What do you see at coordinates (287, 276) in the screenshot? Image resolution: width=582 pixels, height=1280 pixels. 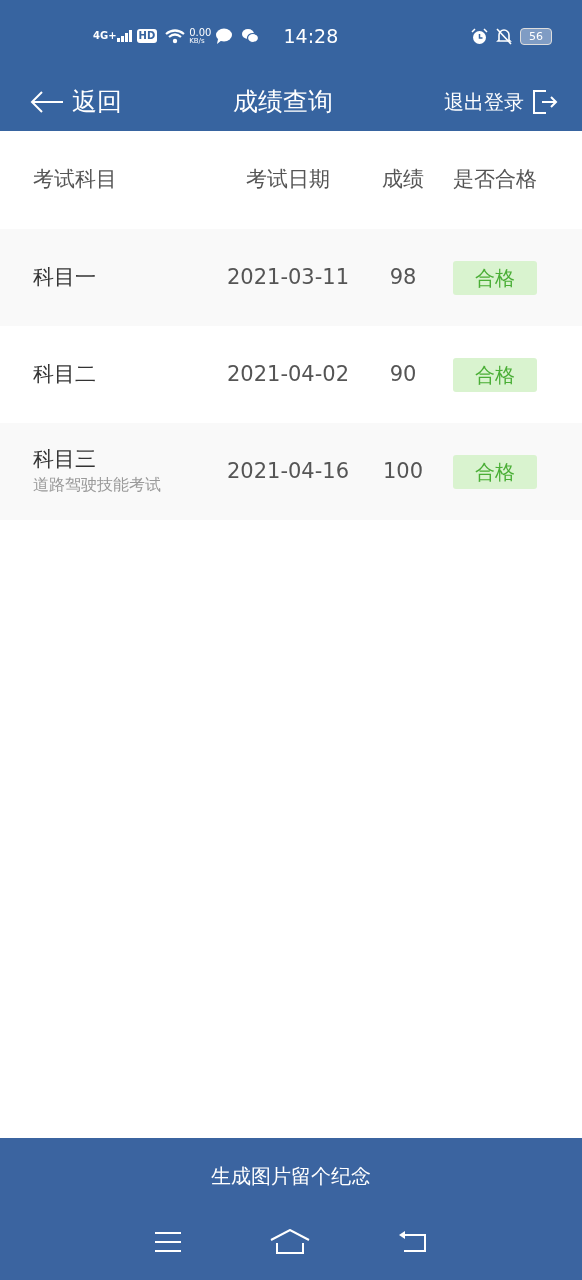 I see `exam-date: 2021-03-11` at bounding box center [287, 276].